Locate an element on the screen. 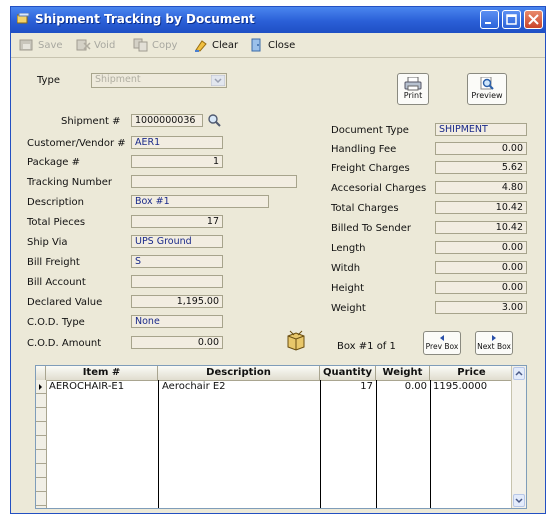 The width and height of the screenshot is (560, 518). shipment-number-field: 1000000036 is located at coordinates (167, 120).